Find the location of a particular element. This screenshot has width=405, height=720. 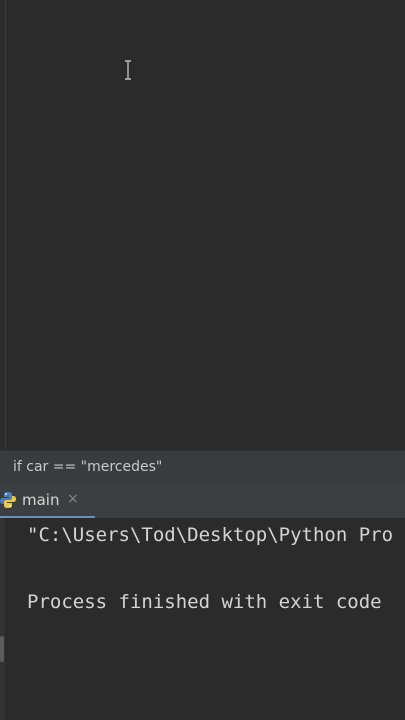

text-cursor-icon is located at coordinates (128, 70).